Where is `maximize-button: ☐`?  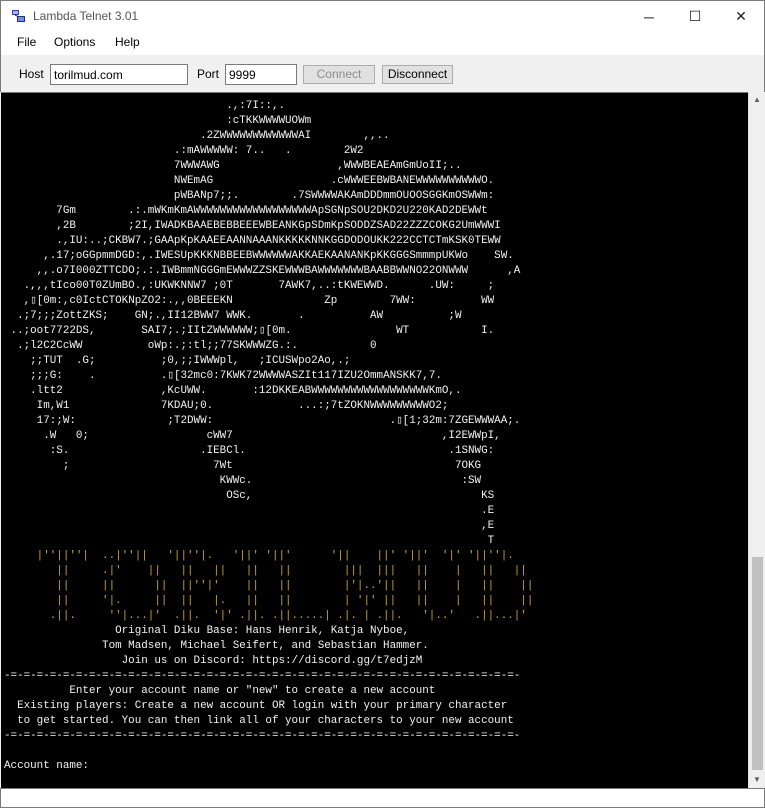
maximize-button: ☐ is located at coordinates (695, 16).